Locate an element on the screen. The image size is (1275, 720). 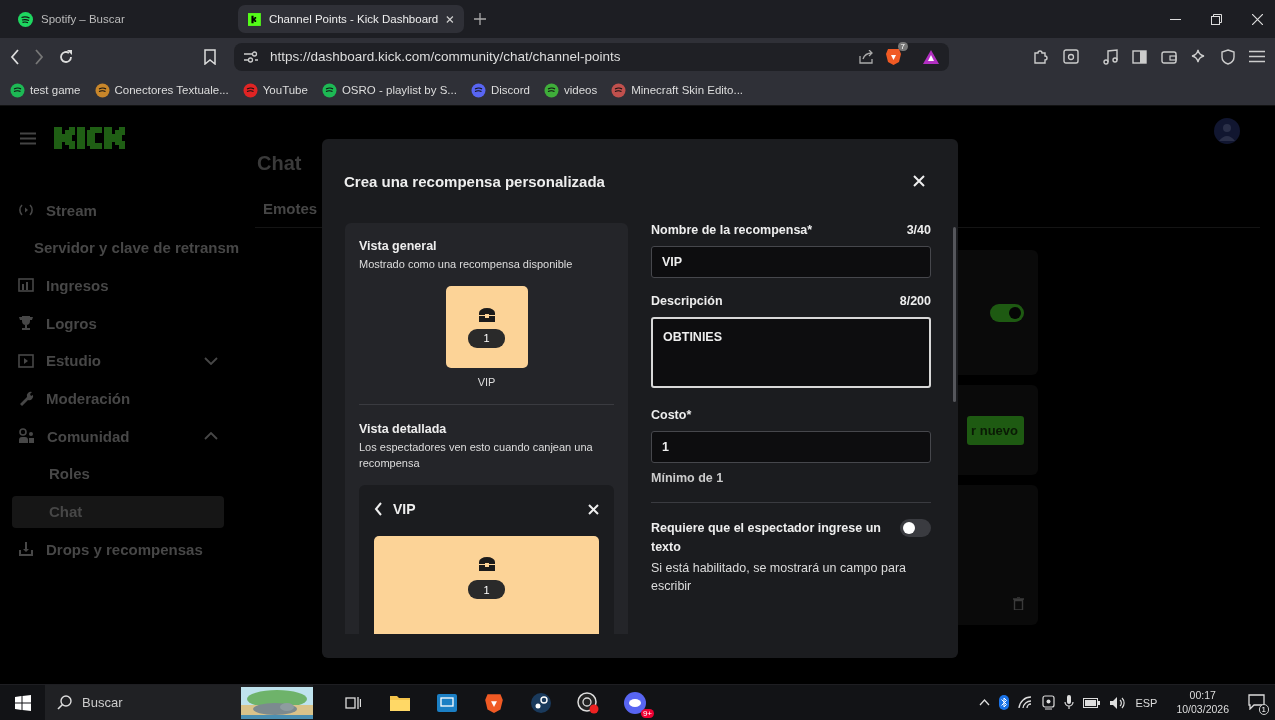
url-field: https://dashboard.kick.com/community/chat/channel-points is located at coordinates (445, 56).